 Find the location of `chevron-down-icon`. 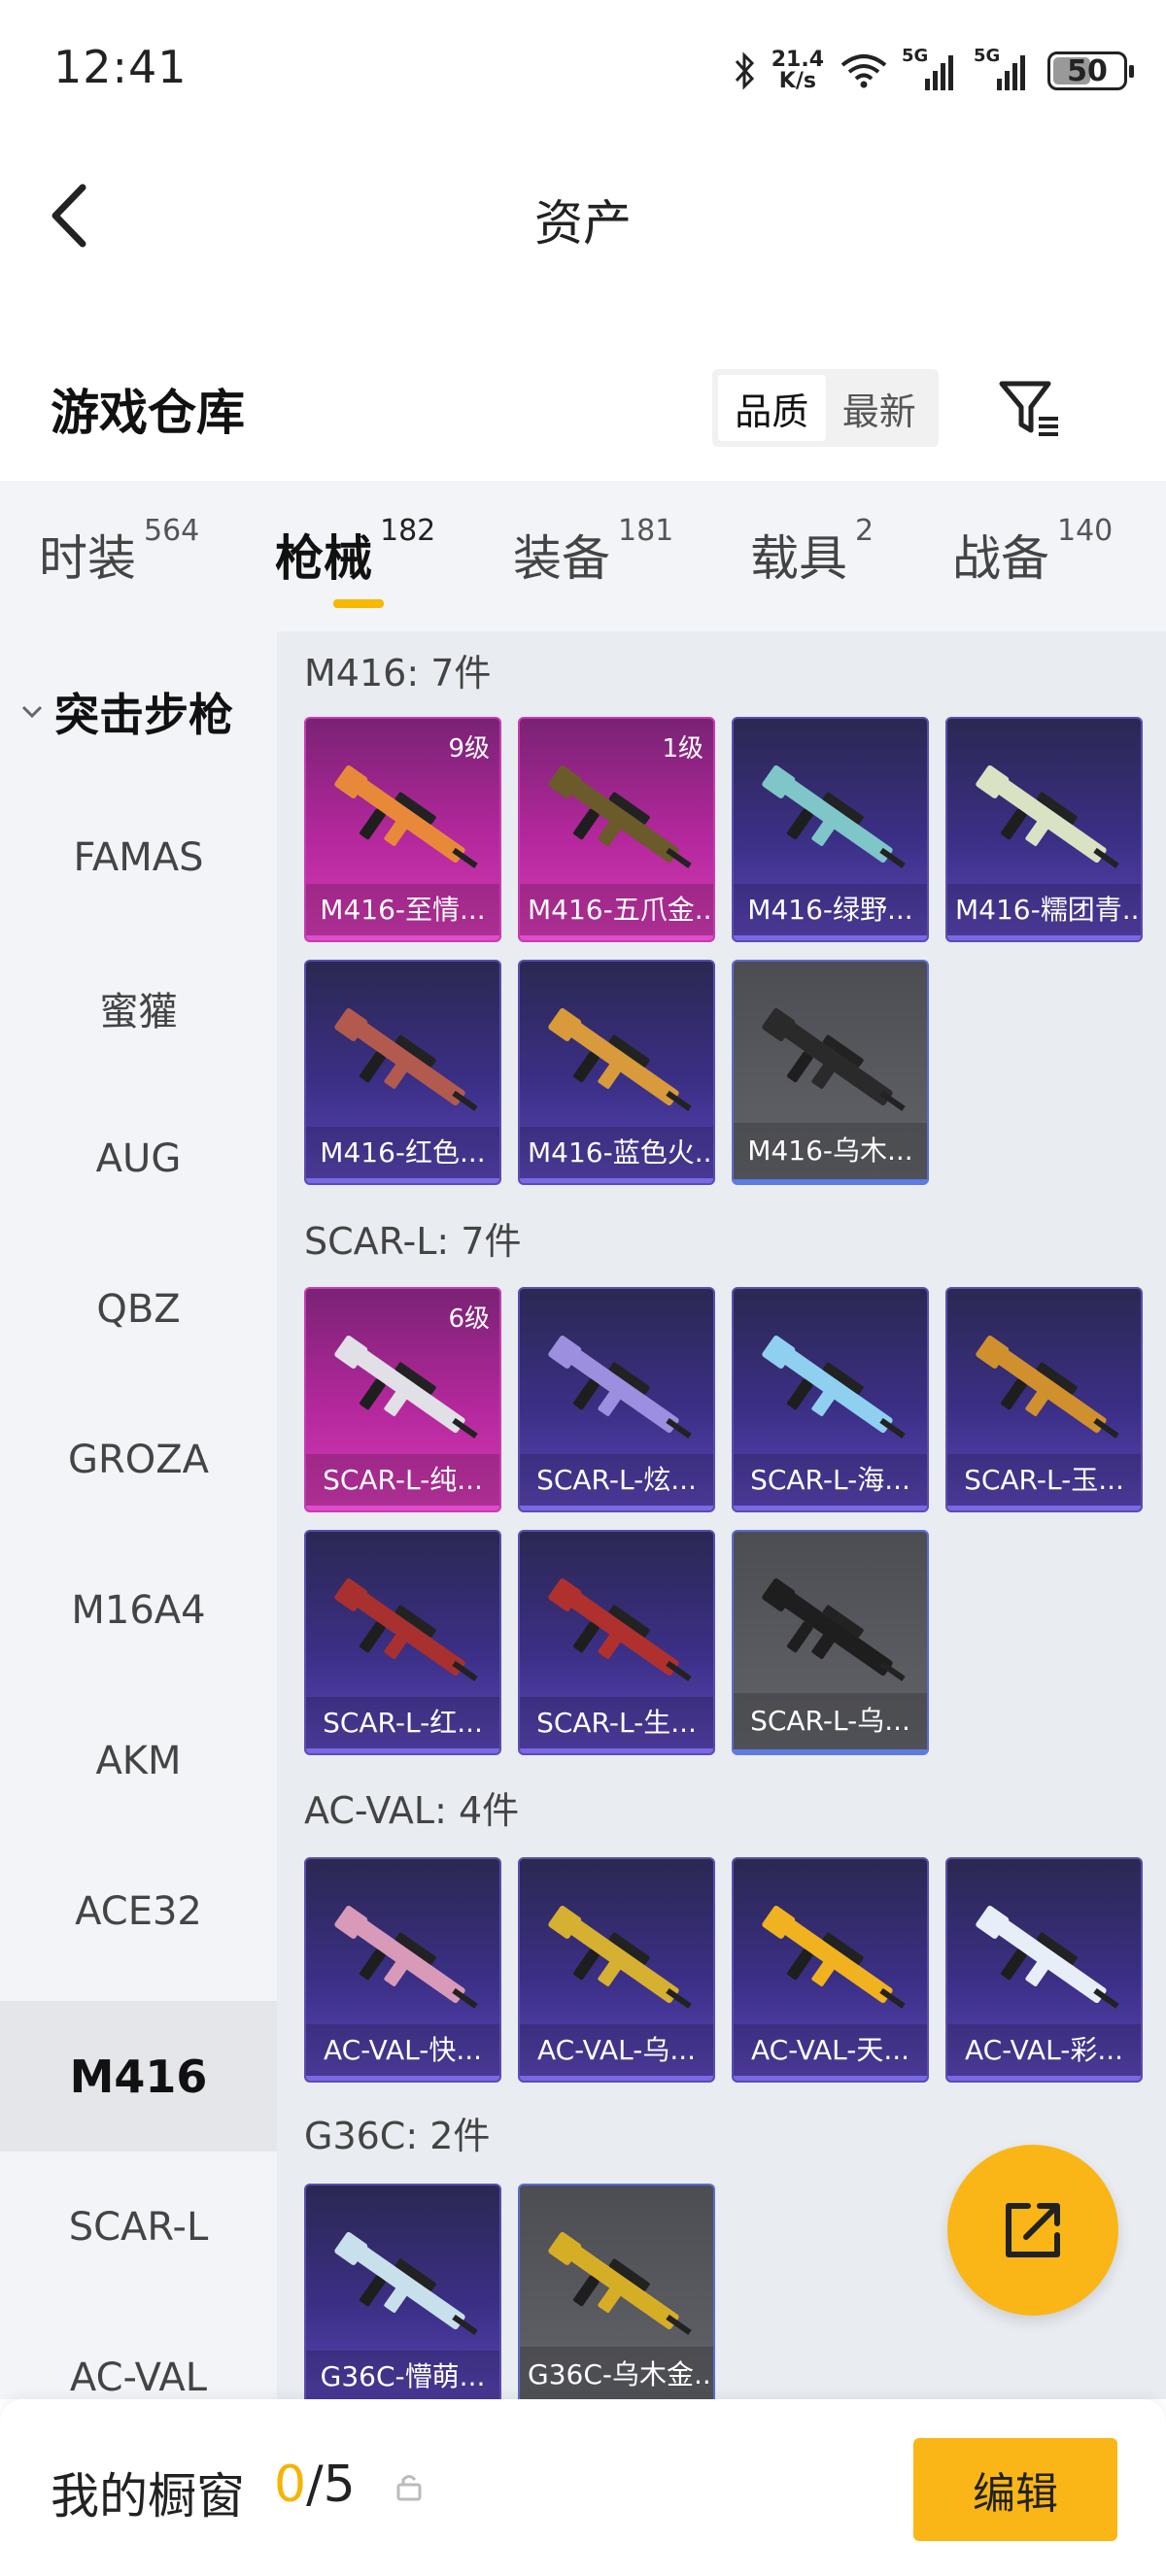

chevron-down-icon is located at coordinates (32, 712).